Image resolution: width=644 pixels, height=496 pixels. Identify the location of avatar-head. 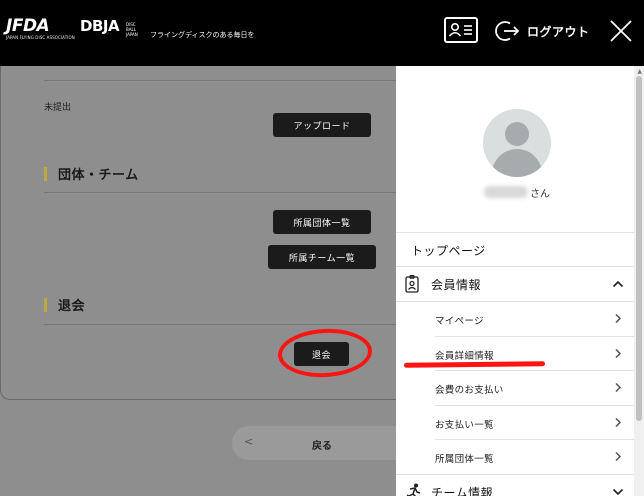
(517, 134).